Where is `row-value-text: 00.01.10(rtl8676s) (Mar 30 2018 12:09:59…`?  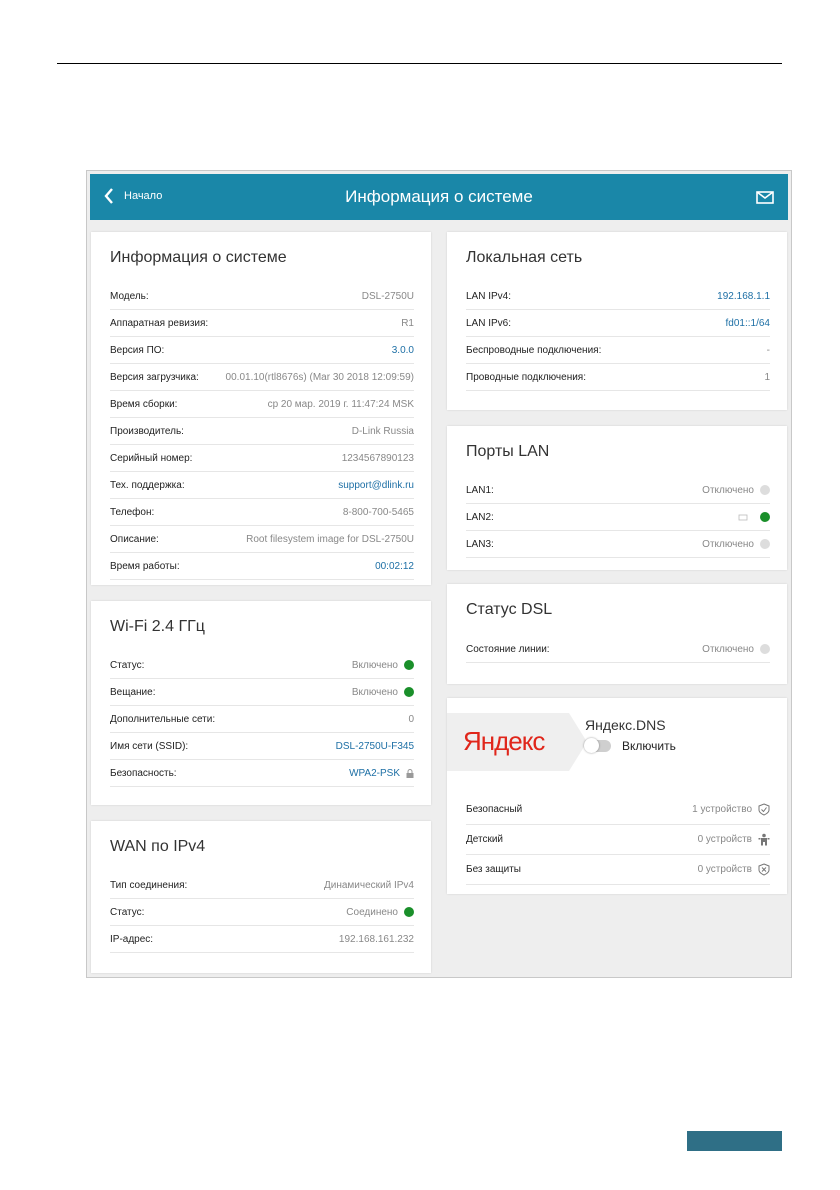
row-value-text: 00.01.10(rtl8676s) (Mar 30 2018 12:09:59… is located at coordinates (319, 377).